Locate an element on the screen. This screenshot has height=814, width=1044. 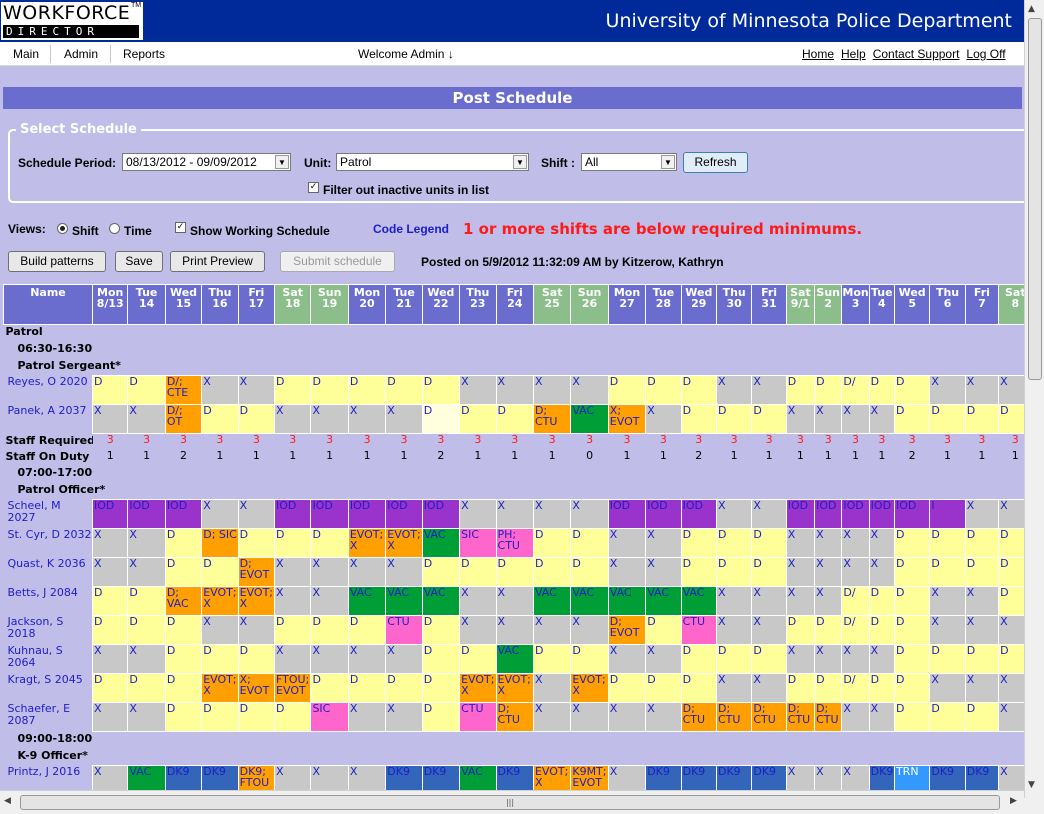
schedule-cell: EVOT; X is located at coordinates (256, 601).